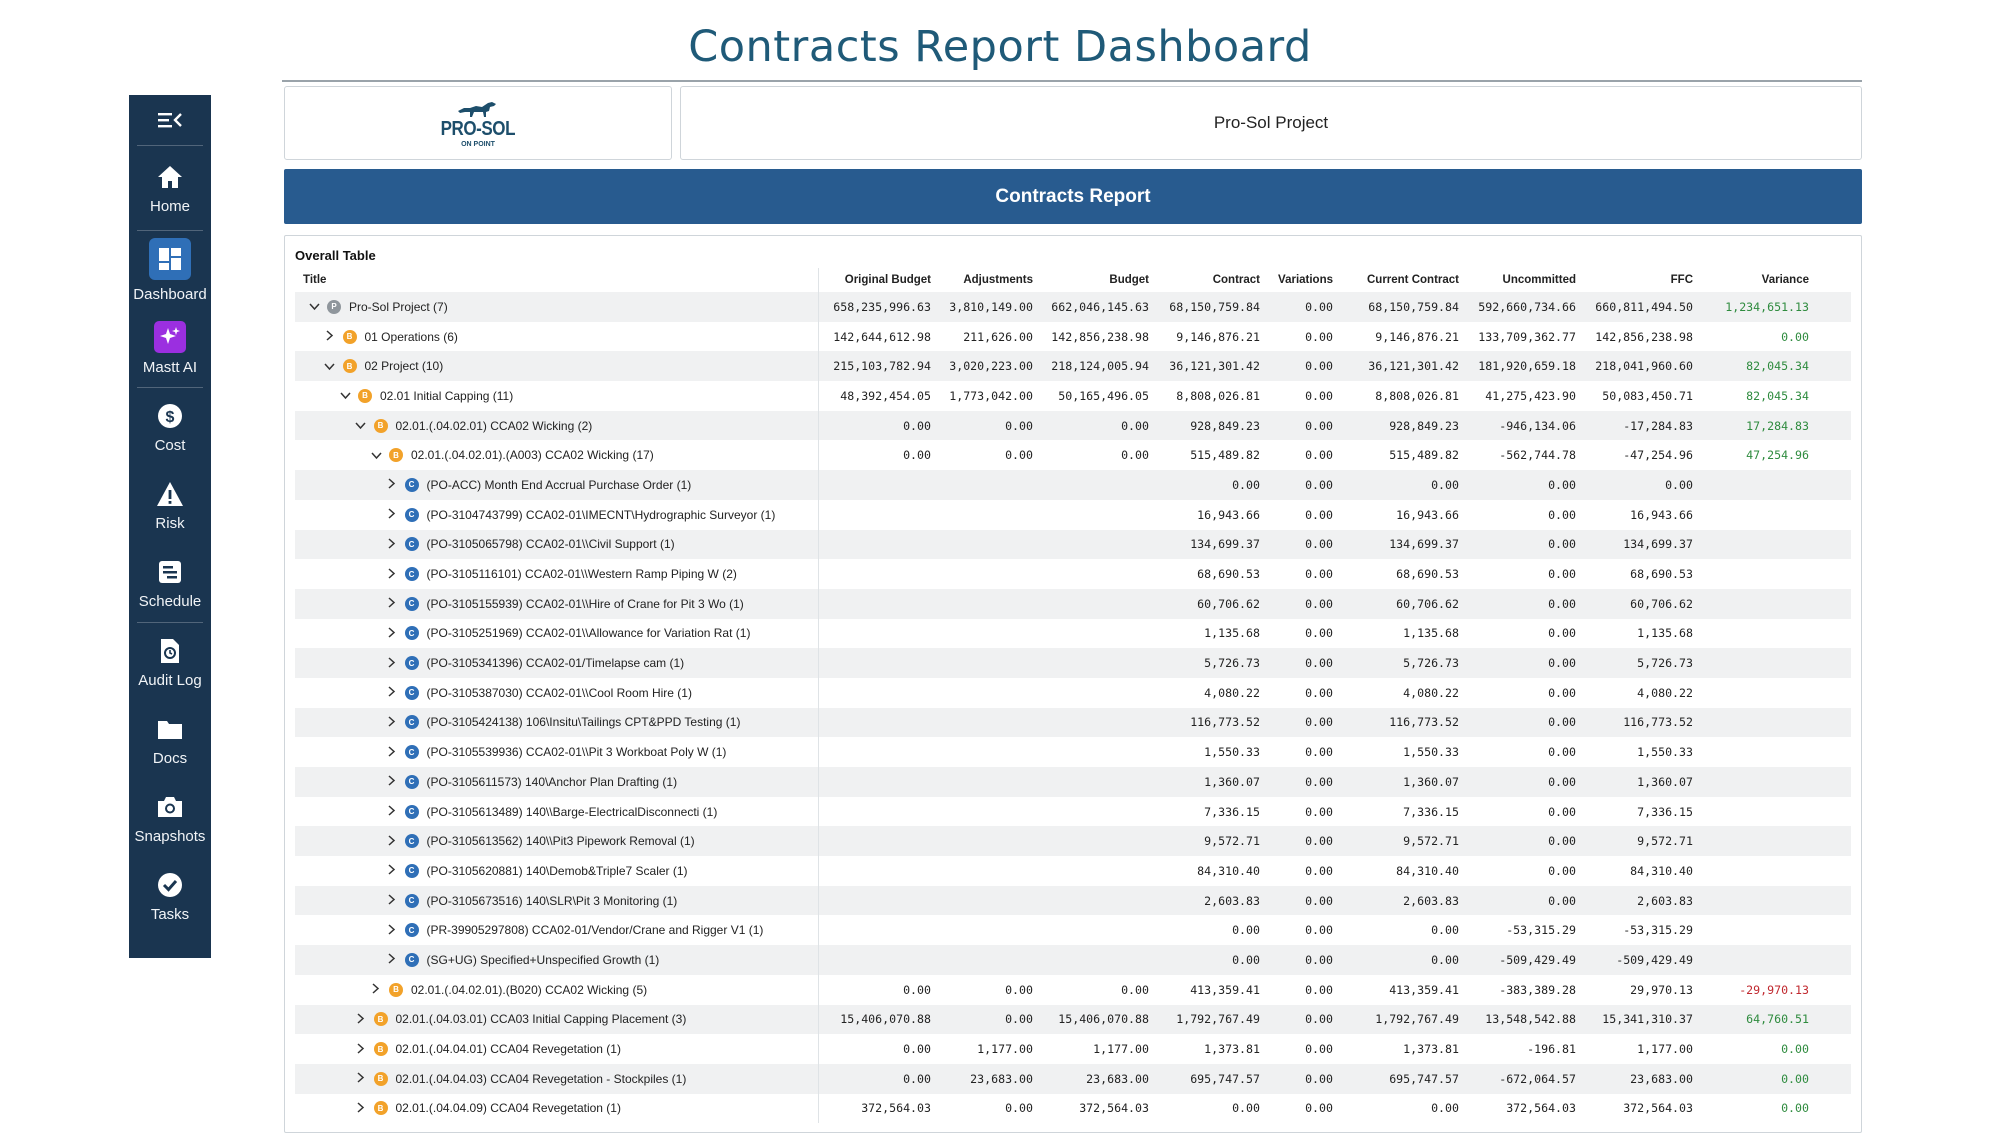  What do you see at coordinates (1204, 280) in the screenshot?
I see `column-header-contract: Contract` at bounding box center [1204, 280].